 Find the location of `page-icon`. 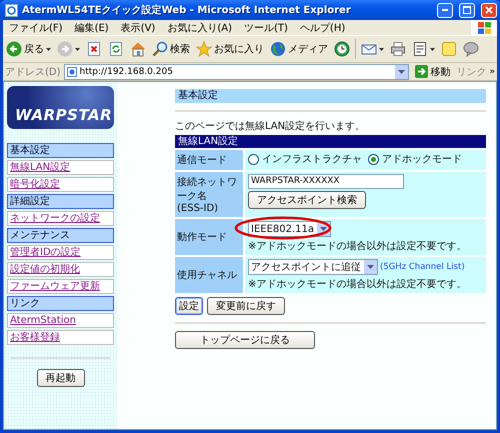

page-icon is located at coordinates (71, 71).